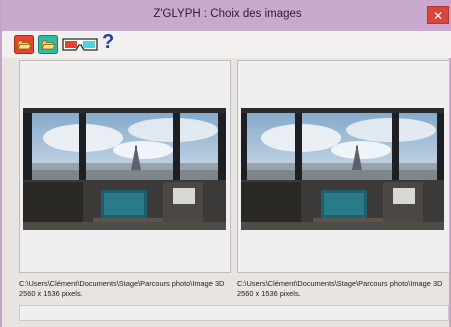 The height and width of the screenshot is (327, 451). I want to click on open-right-image-button, so click(48, 44).